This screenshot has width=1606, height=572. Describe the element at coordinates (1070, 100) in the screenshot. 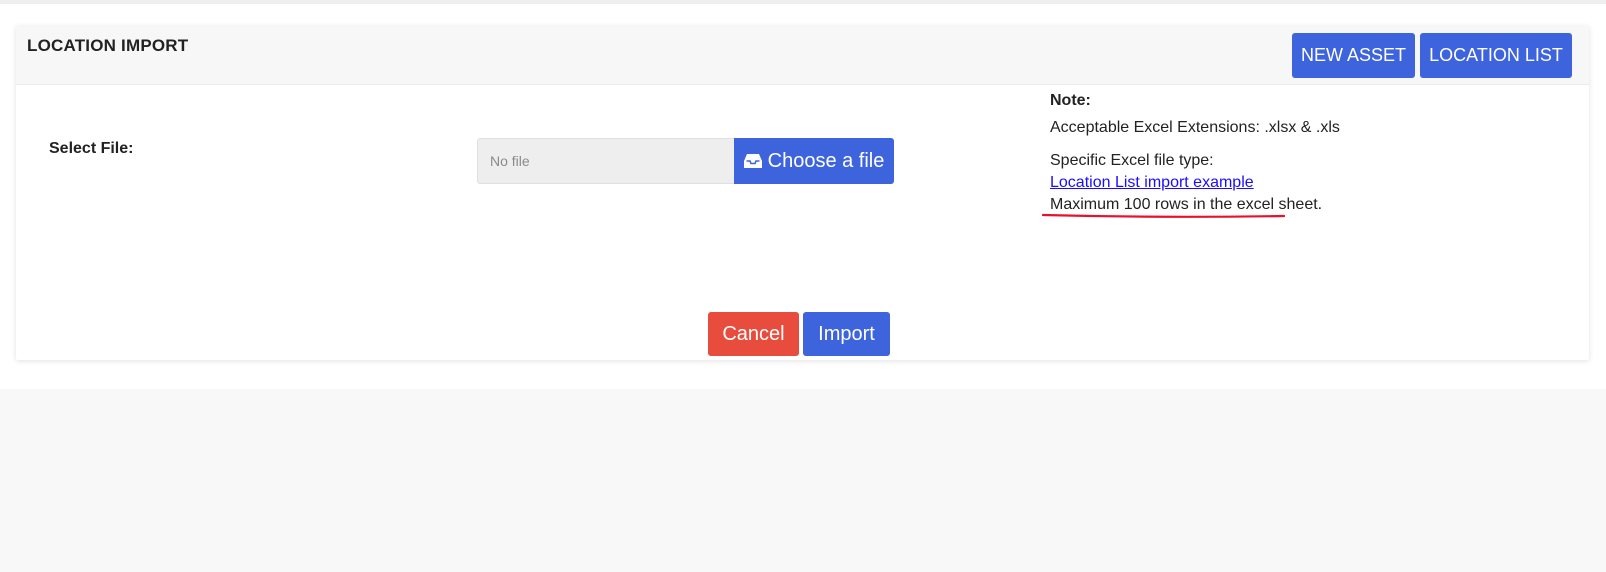

I see `note-title: Note:` at that location.